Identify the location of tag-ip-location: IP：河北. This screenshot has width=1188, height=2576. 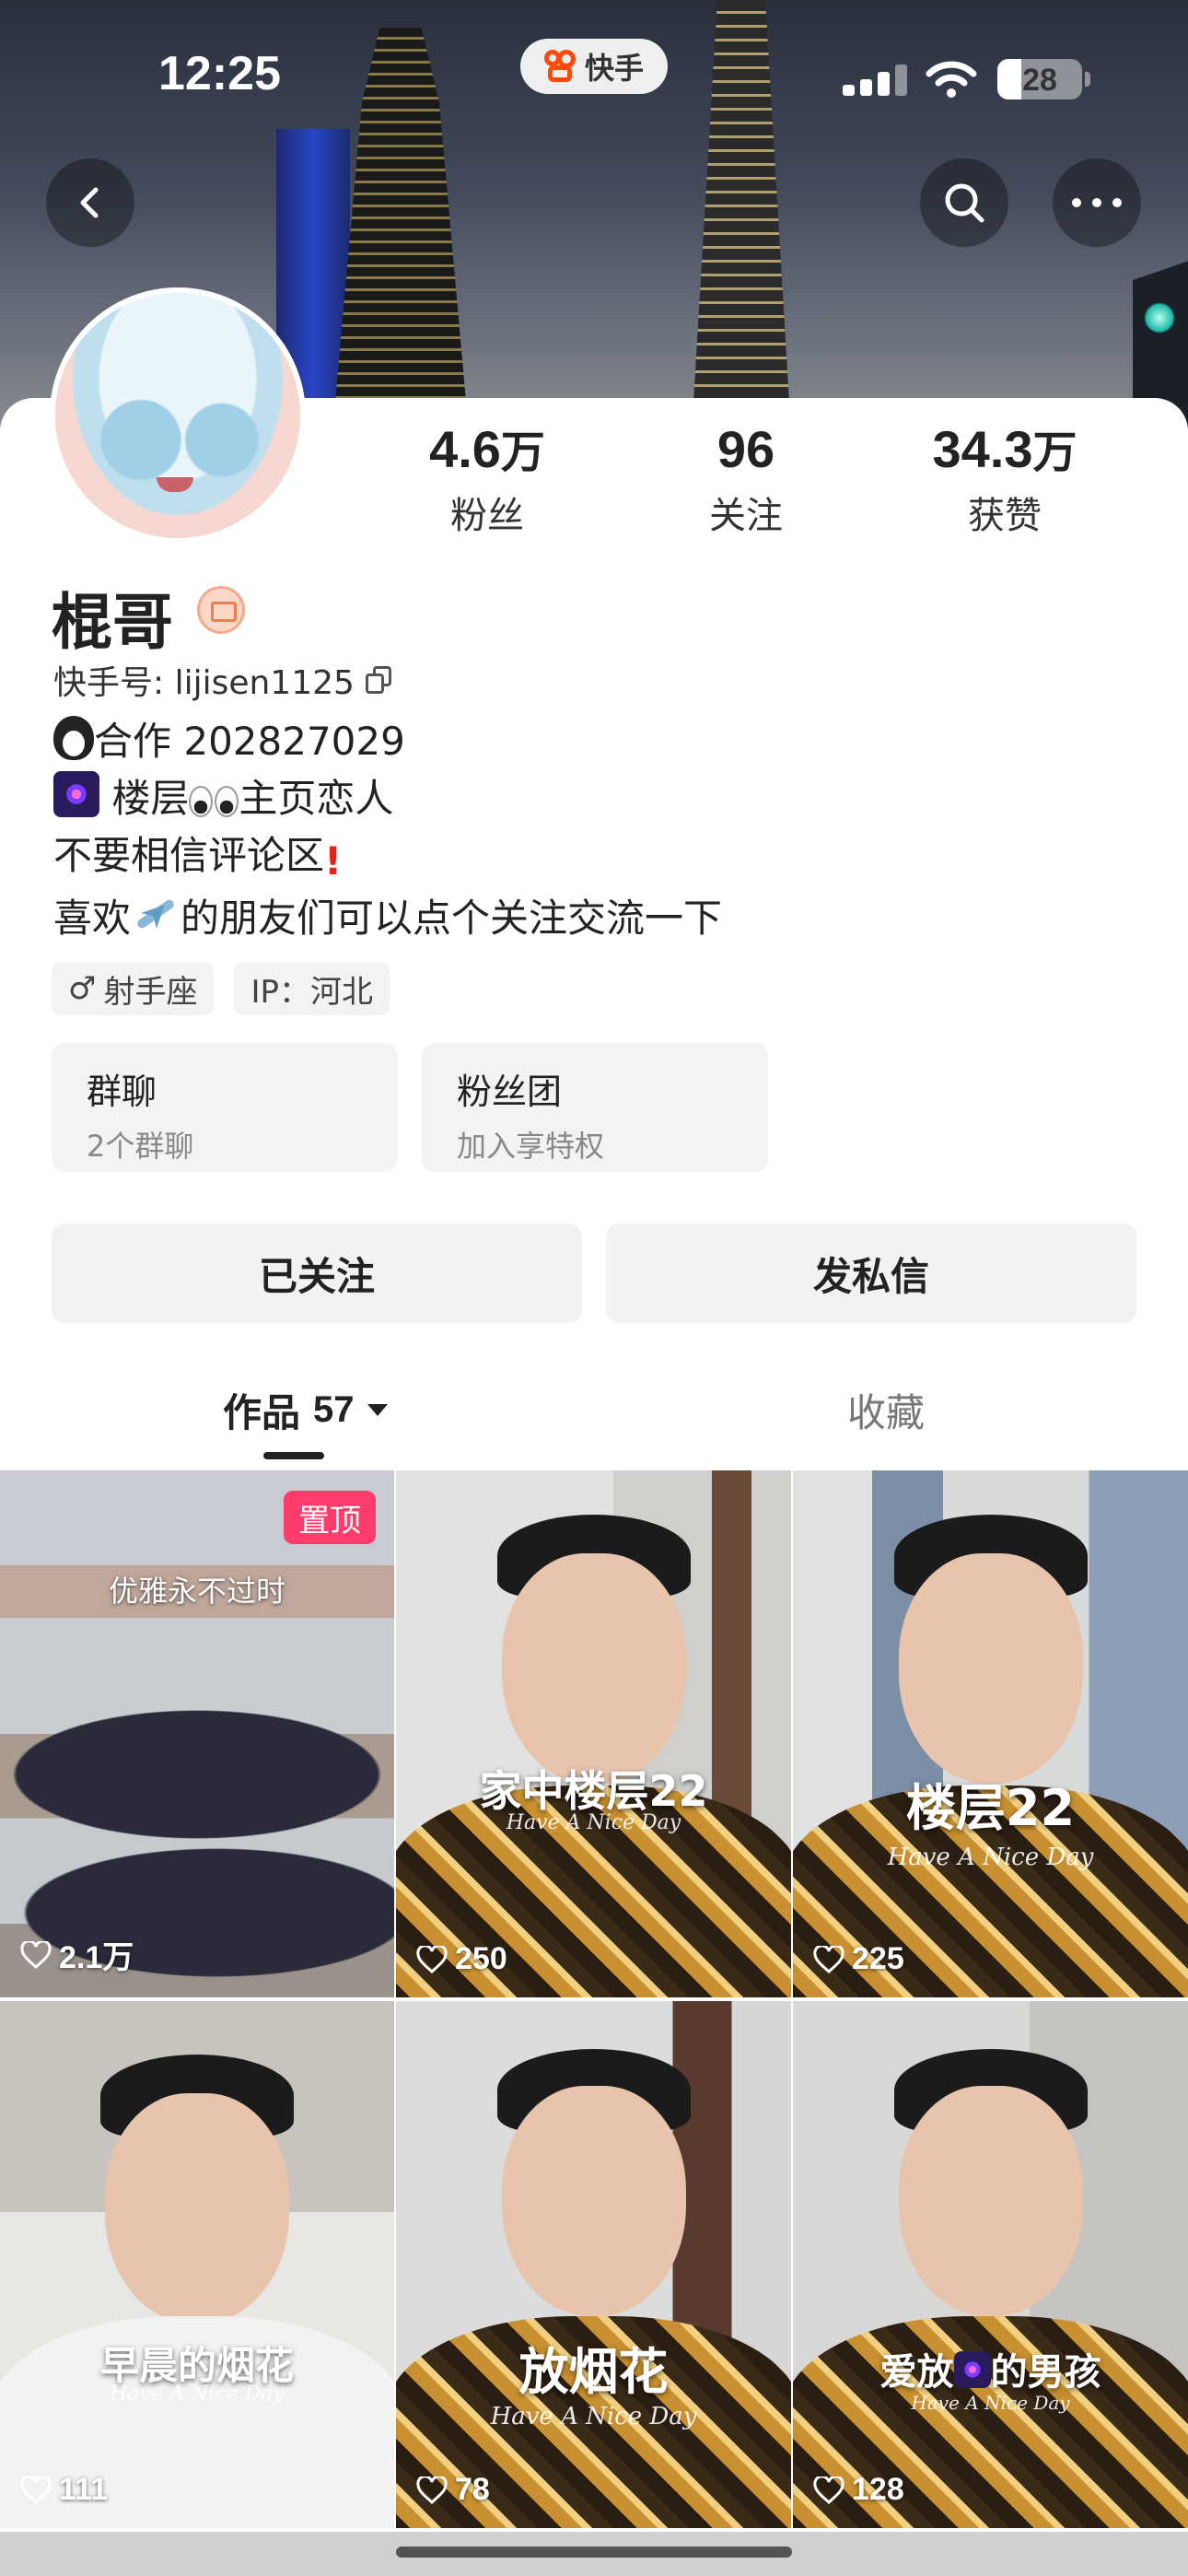
(312, 989).